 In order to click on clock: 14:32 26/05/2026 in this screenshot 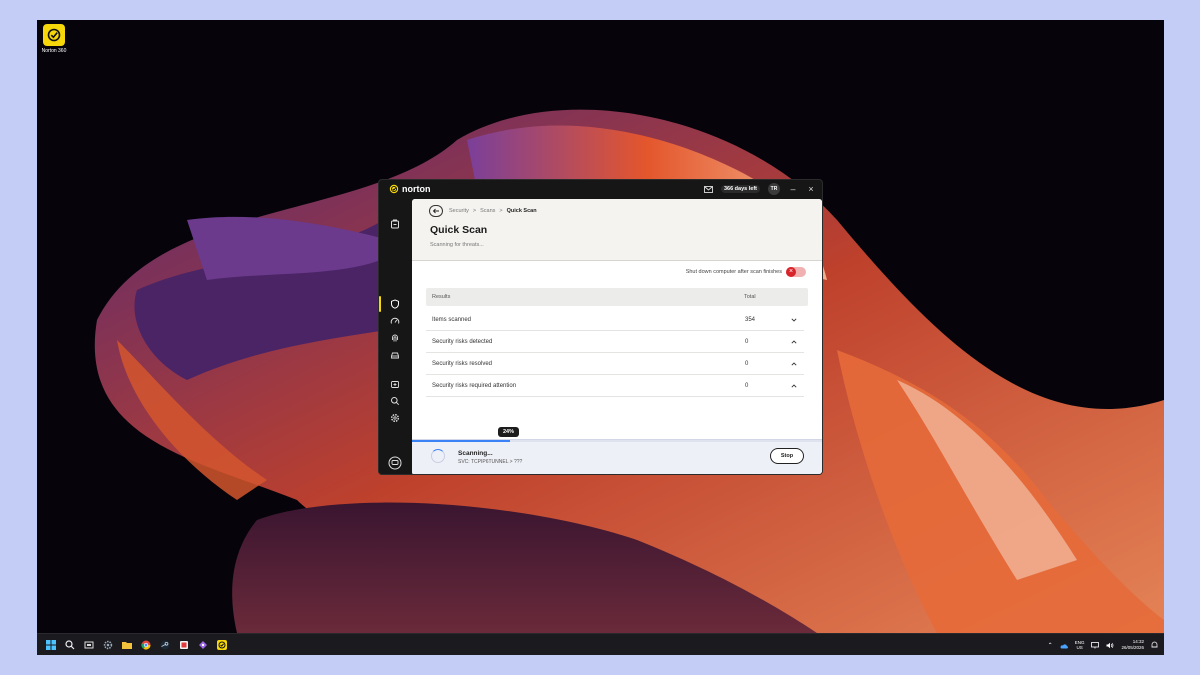, I will do `click(1132, 645)`.